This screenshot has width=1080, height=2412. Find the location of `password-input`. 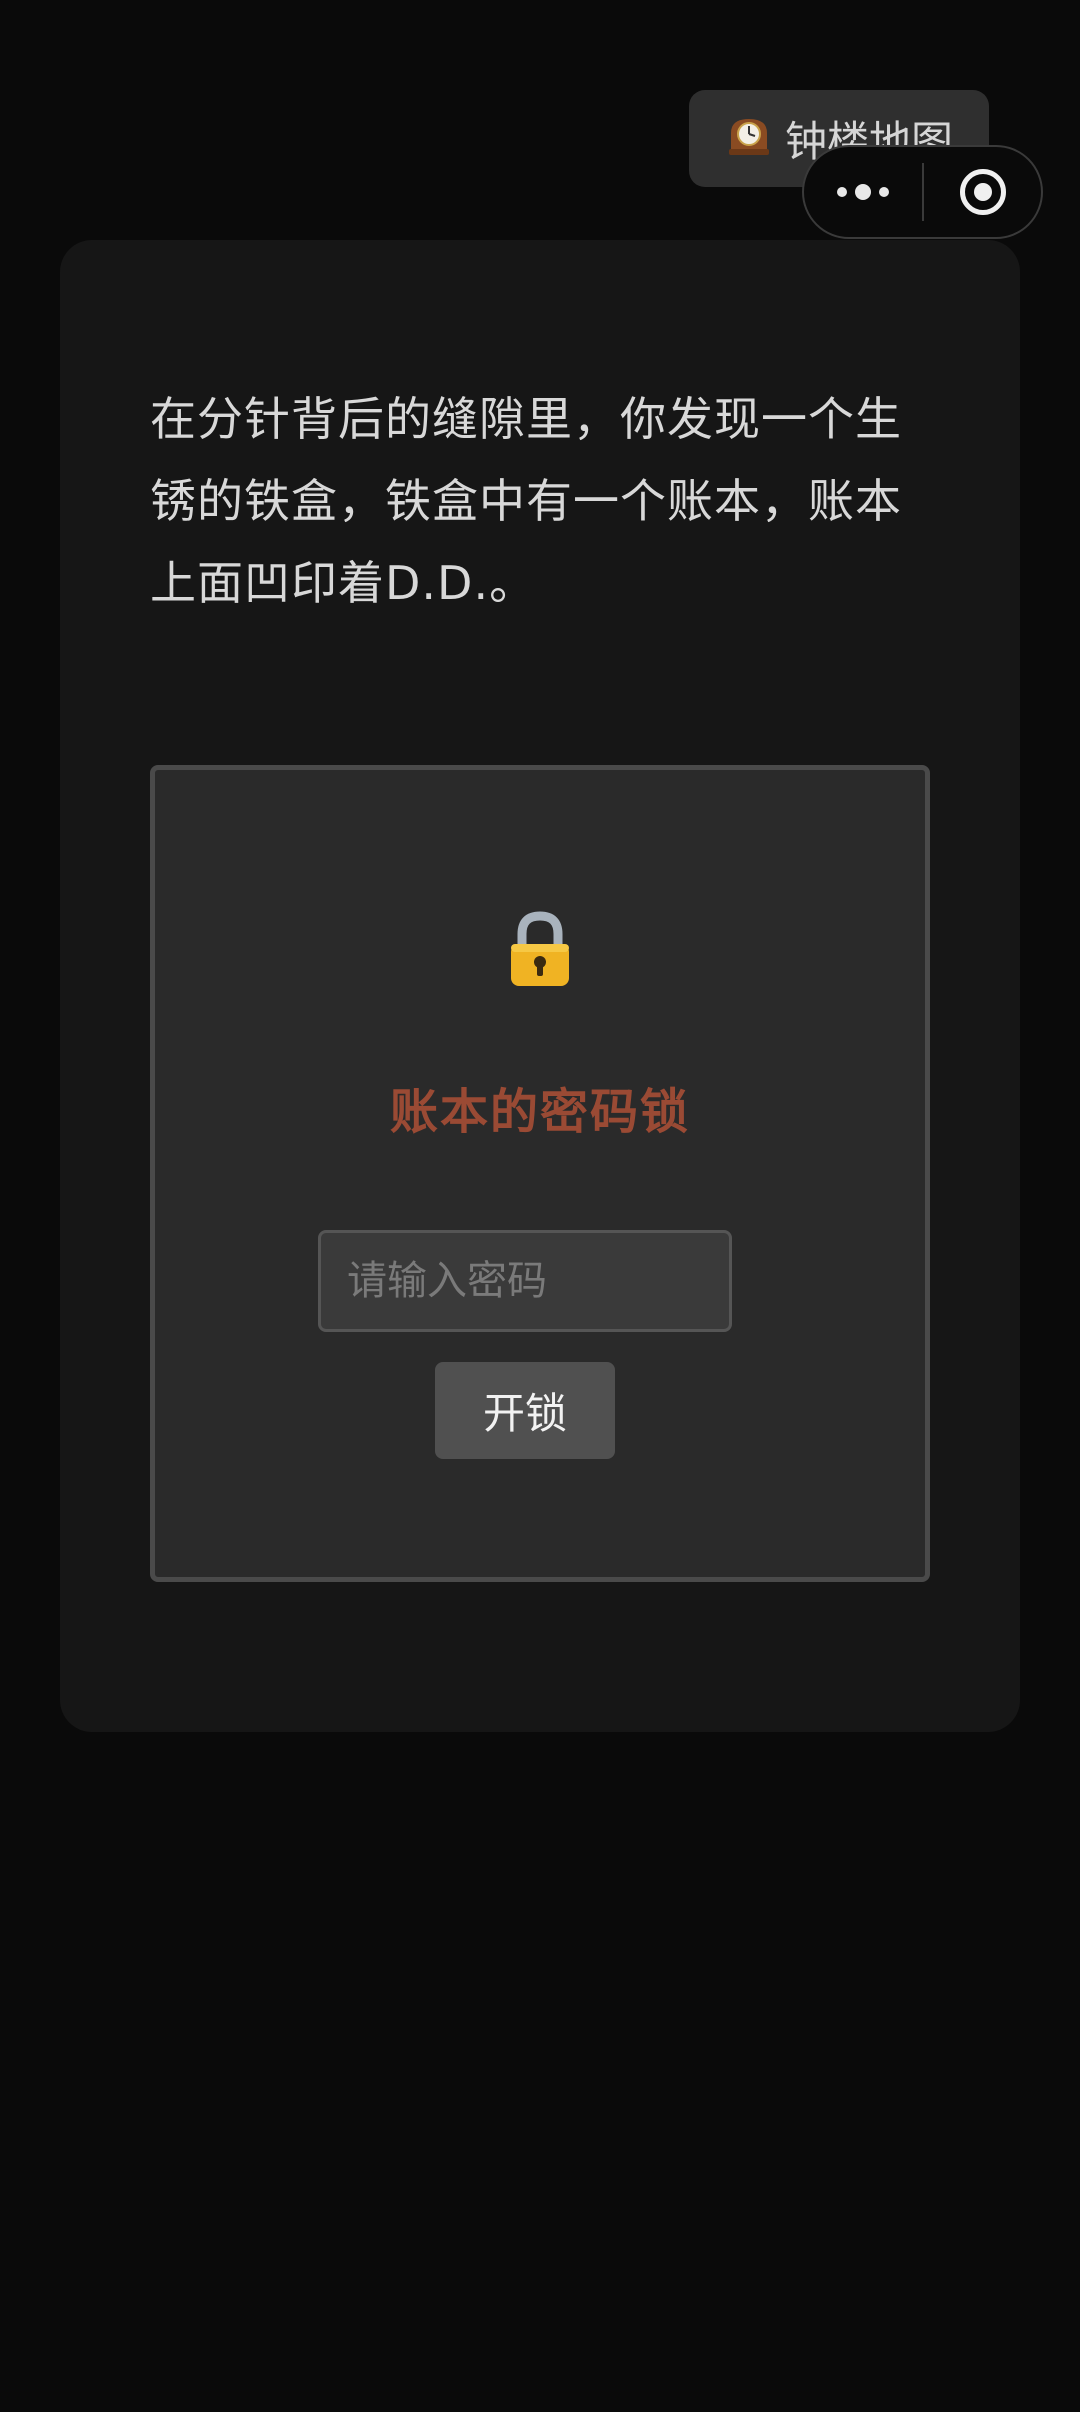

password-input is located at coordinates (525, 1281).